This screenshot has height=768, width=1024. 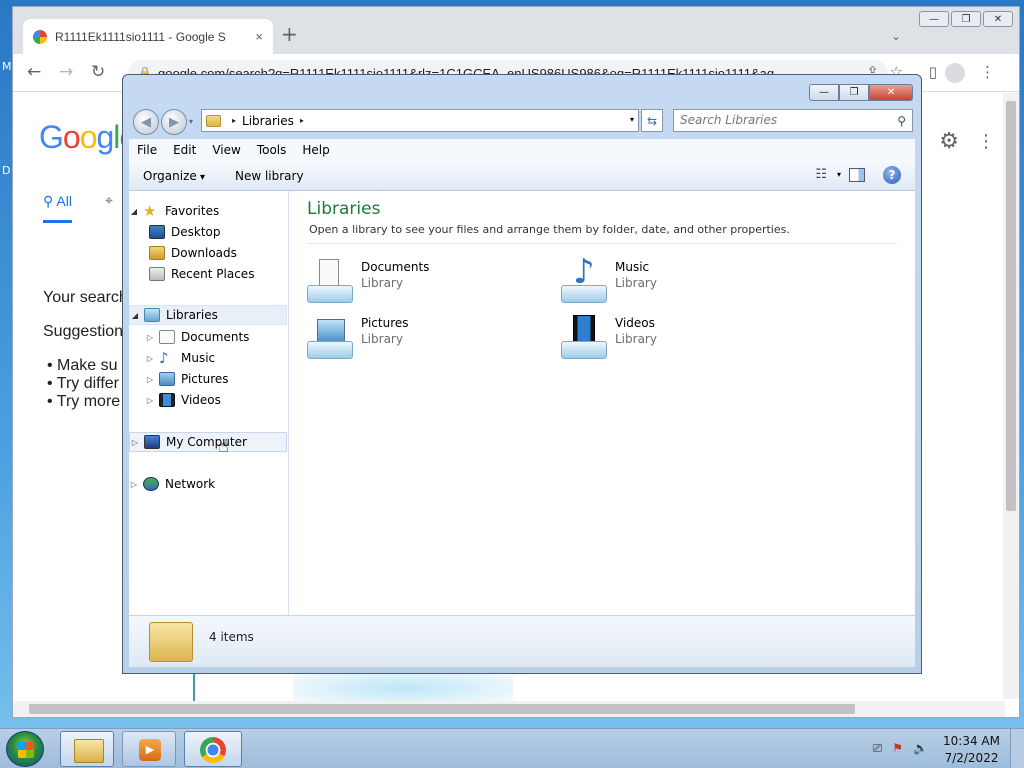 What do you see at coordinates (208, 232) in the screenshot?
I see `tree-desktop: Desktop` at bounding box center [208, 232].